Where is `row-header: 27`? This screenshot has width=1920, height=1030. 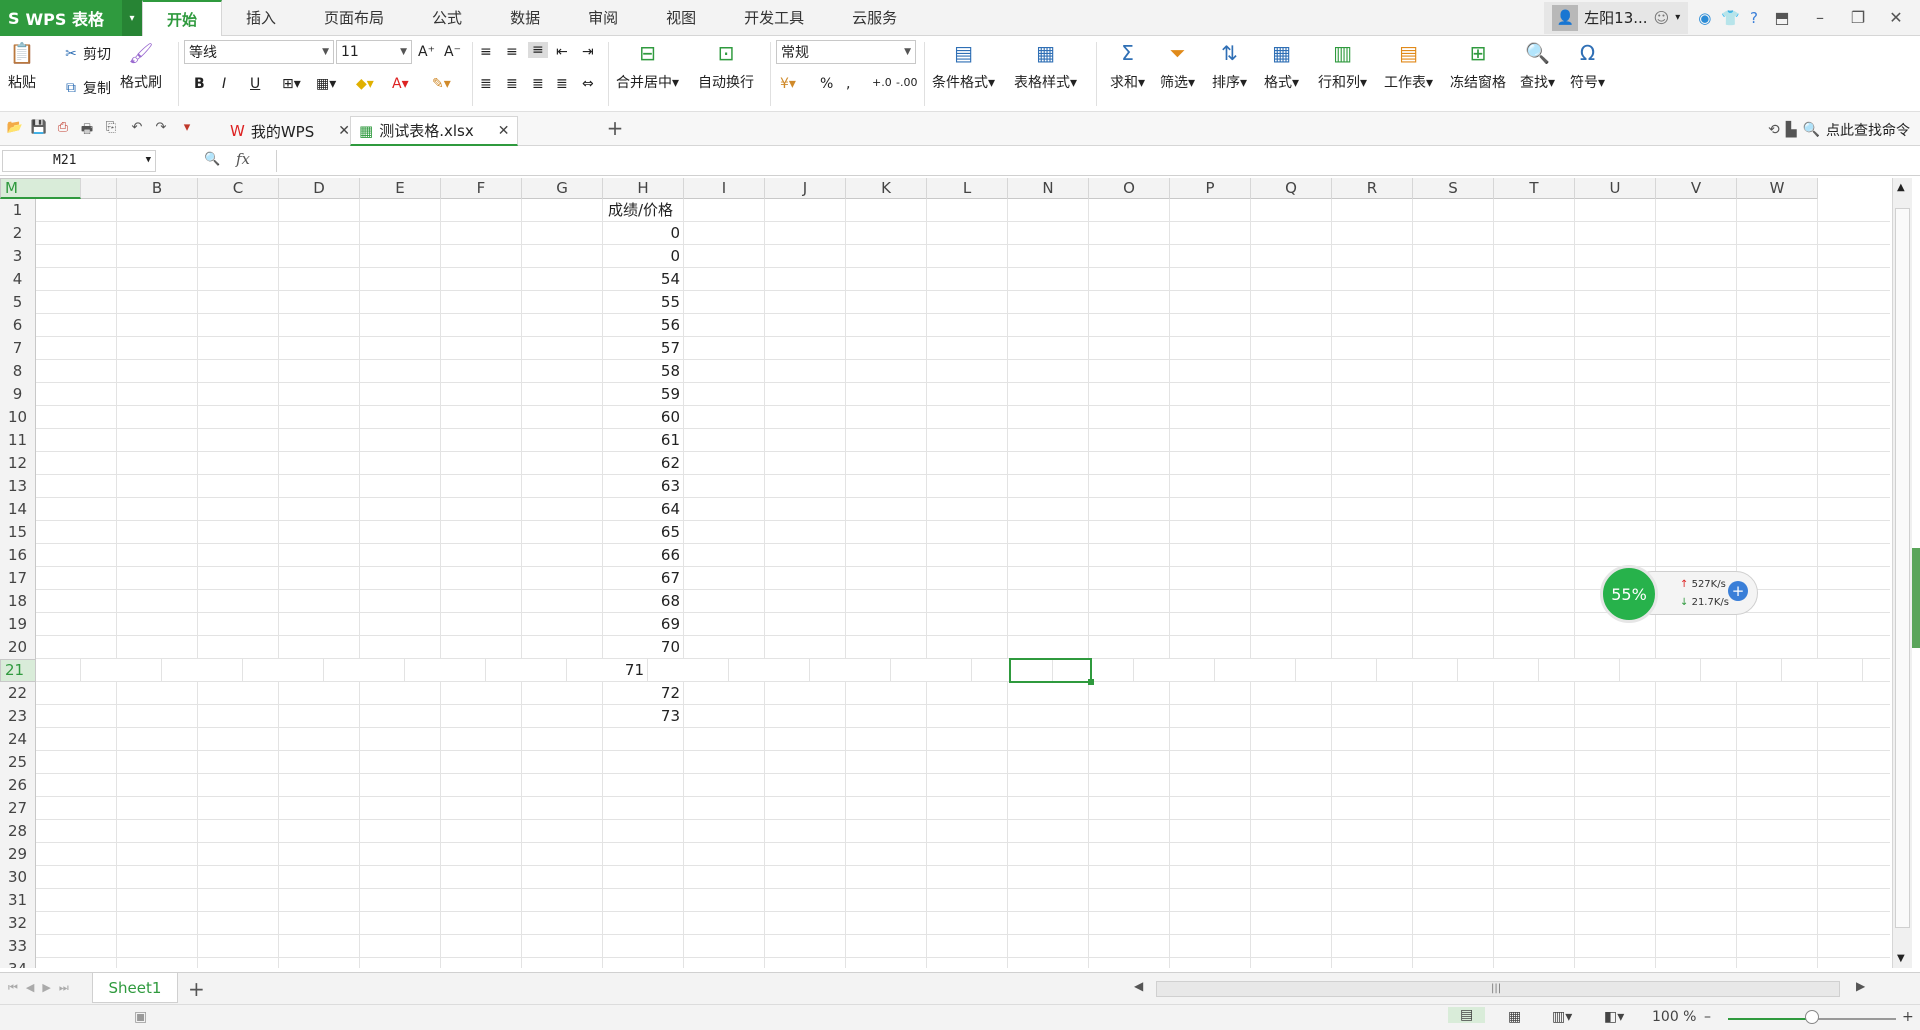 row-header: 27 is located at coordinates (18, 808).